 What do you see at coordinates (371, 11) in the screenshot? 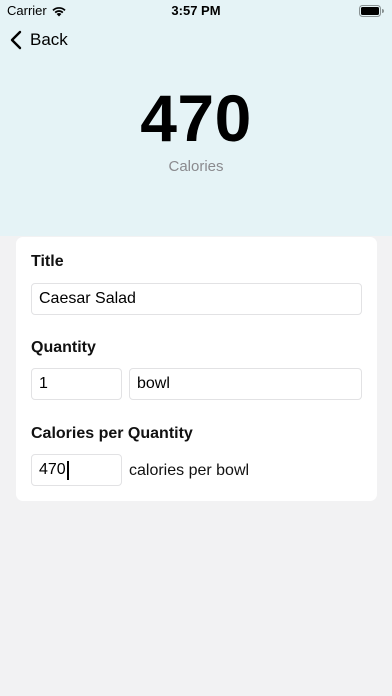
I see `battery-icon` at bounding box center [371, 11].